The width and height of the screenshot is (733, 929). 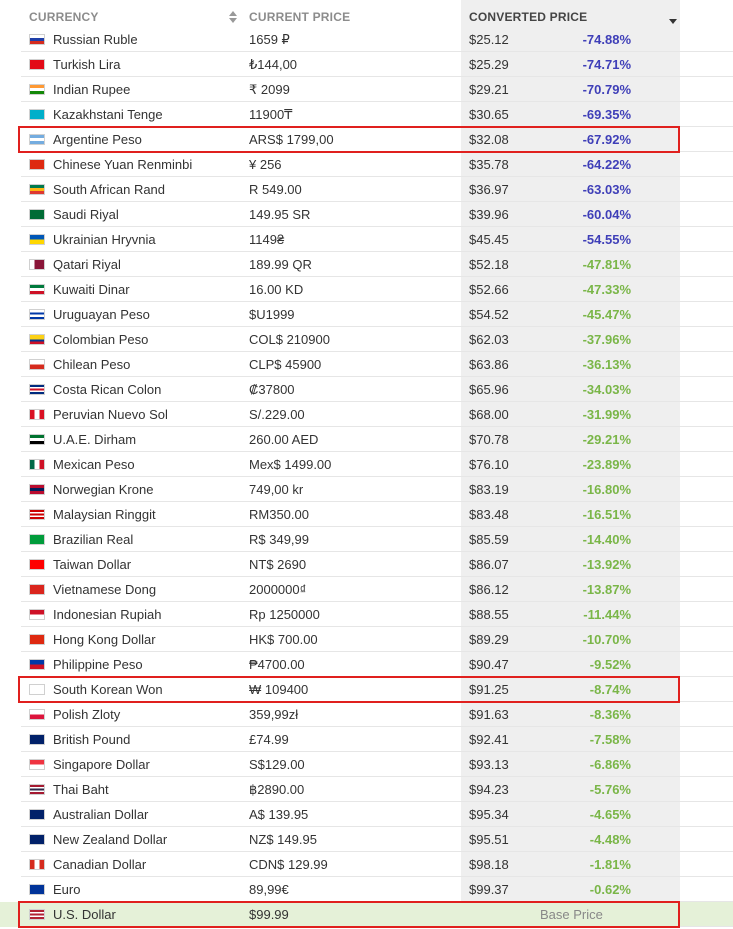 What do you see at coordinates (291, 139) in the screenshot?
I see `current-price: ARS$ 1799,00` at bounding box center [291, 139].